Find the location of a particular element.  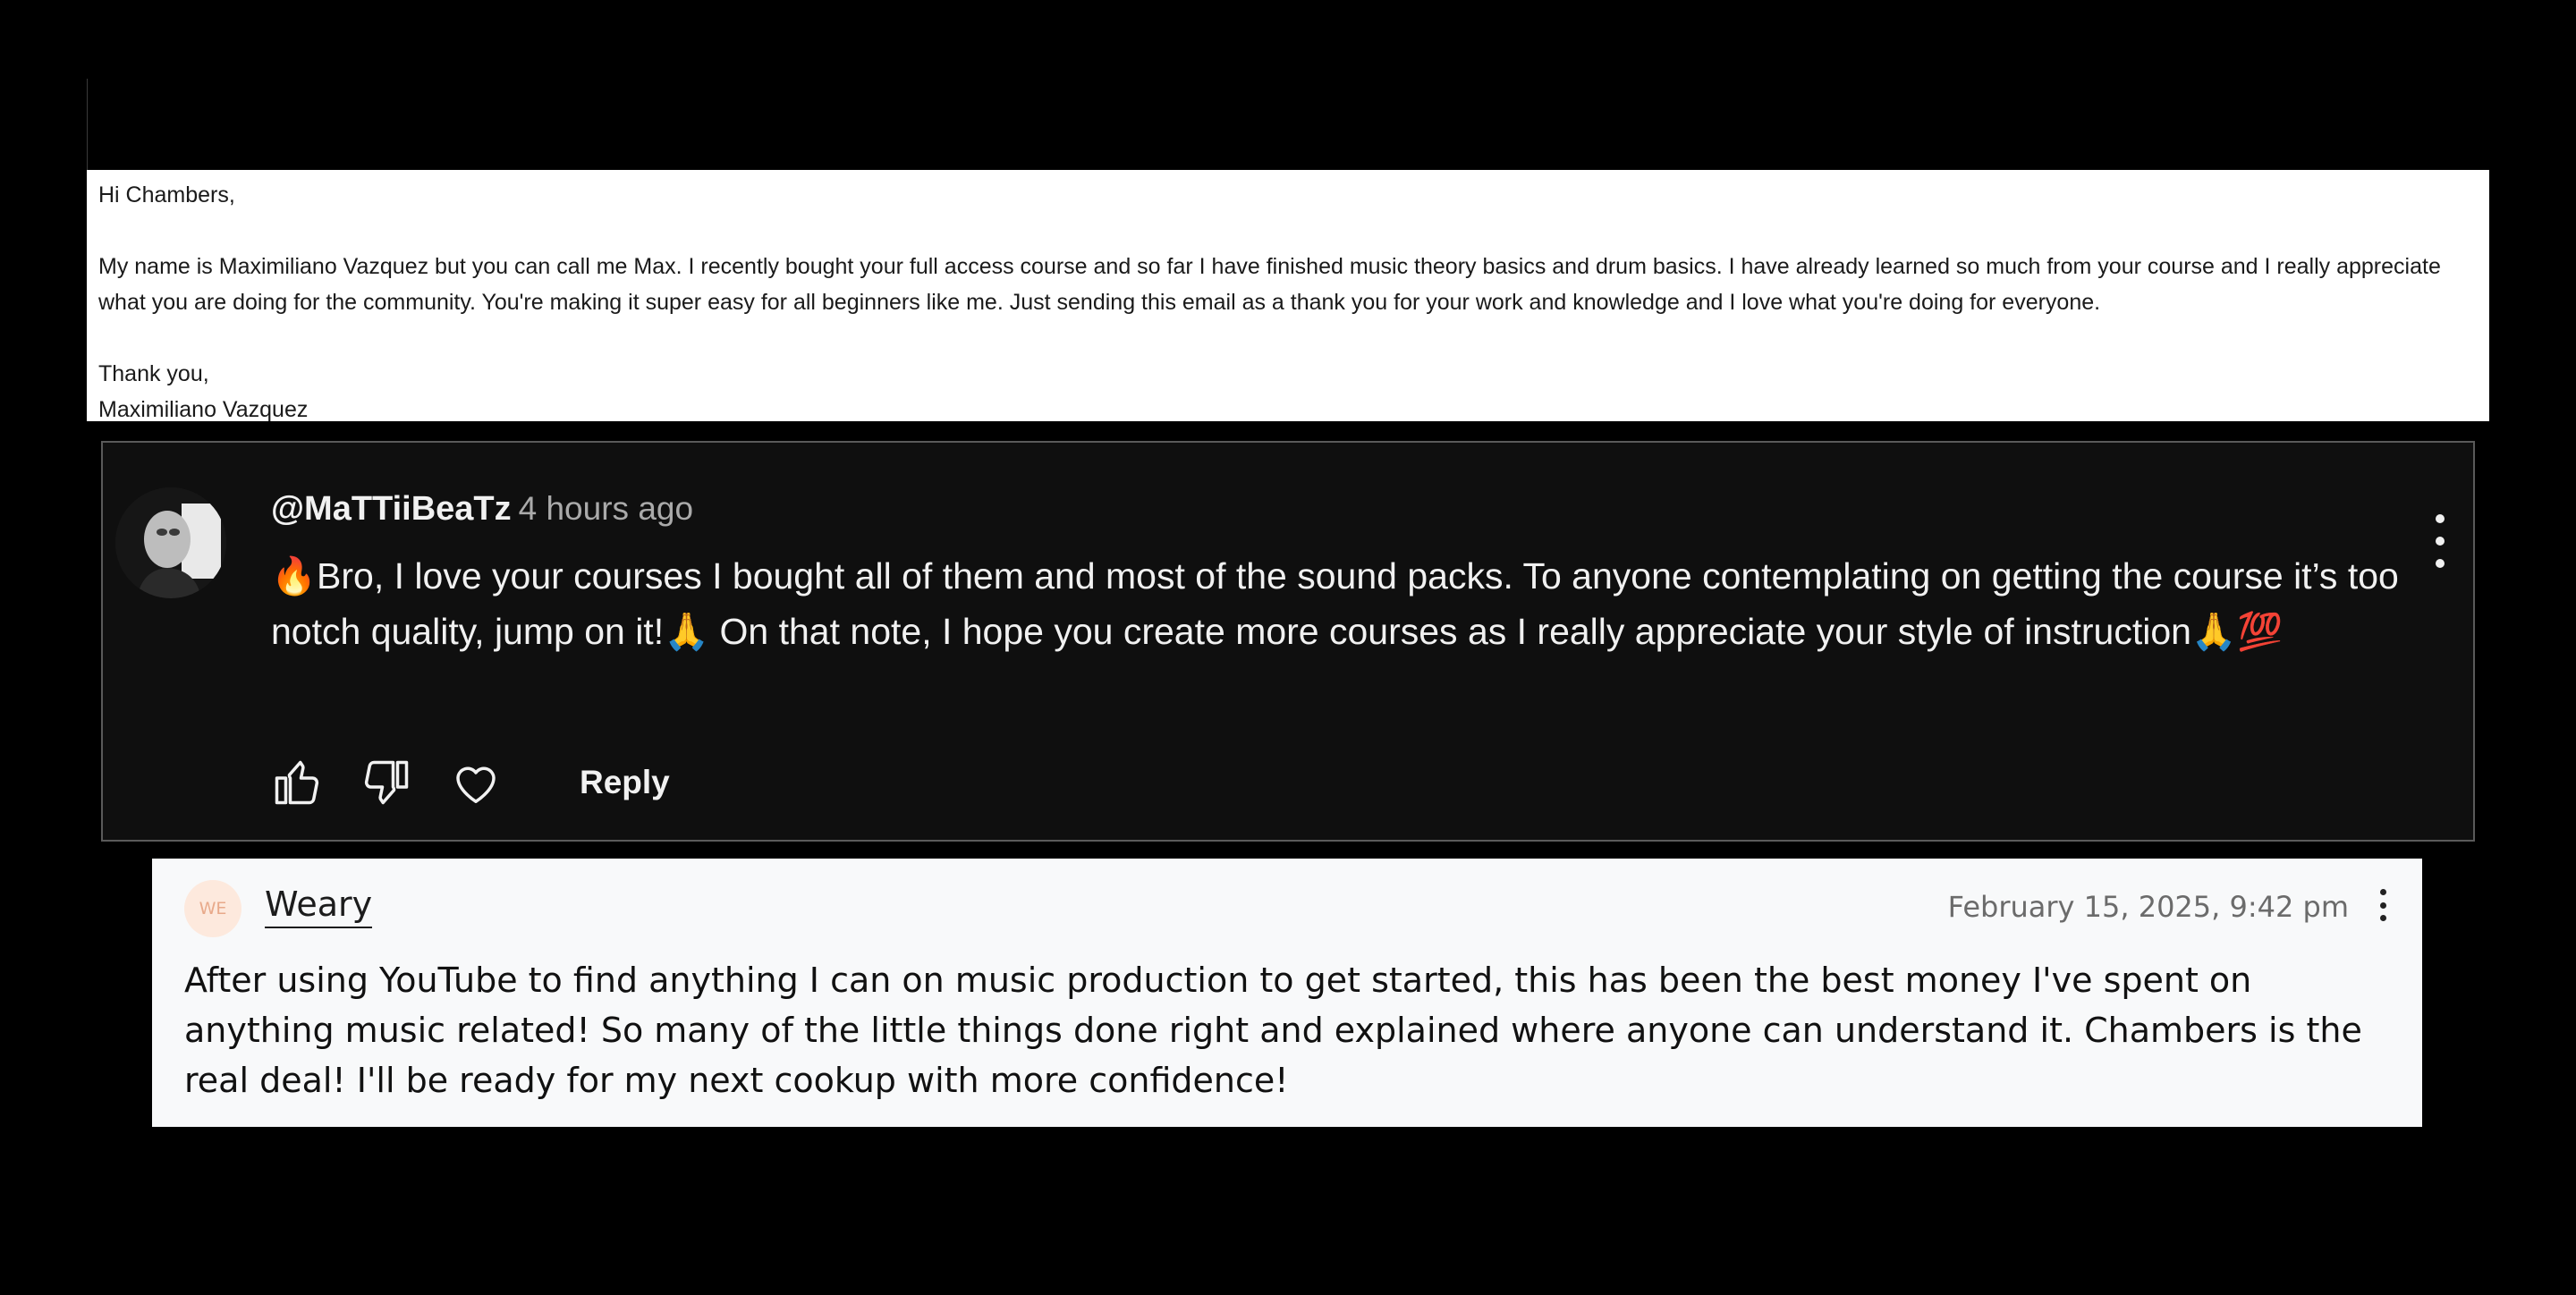

thumbs-up-icon is located at coordinates (297, 782).